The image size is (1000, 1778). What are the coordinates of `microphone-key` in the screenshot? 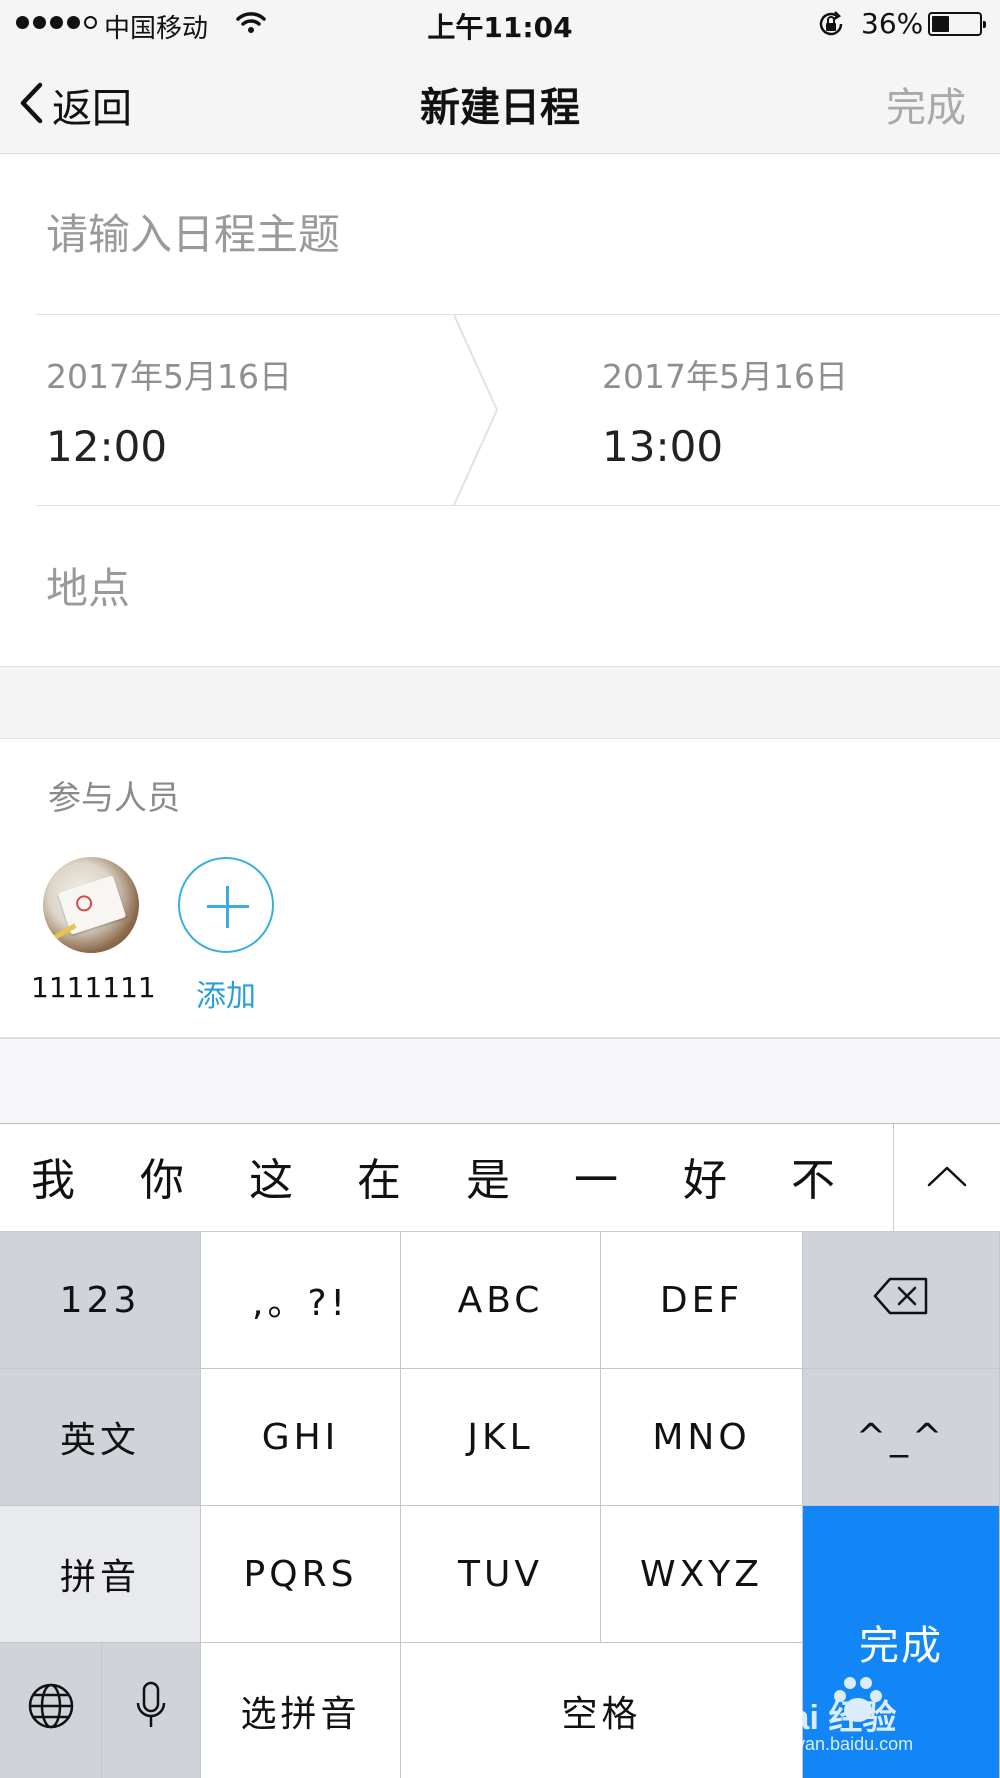 It's located at (151, 1710).